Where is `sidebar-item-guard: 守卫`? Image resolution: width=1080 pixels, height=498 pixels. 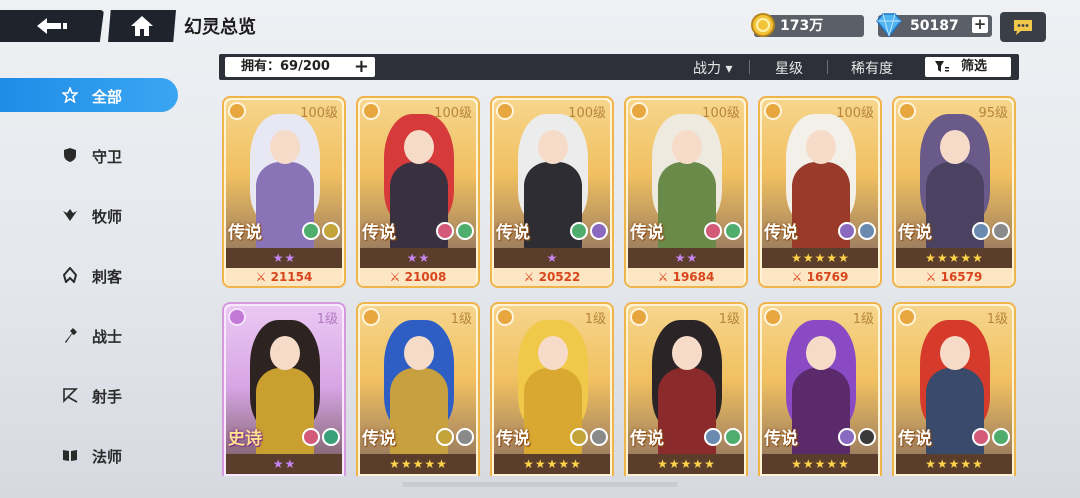
sidebar-item-guard: 守卫 is located at coordinates (90, 155).